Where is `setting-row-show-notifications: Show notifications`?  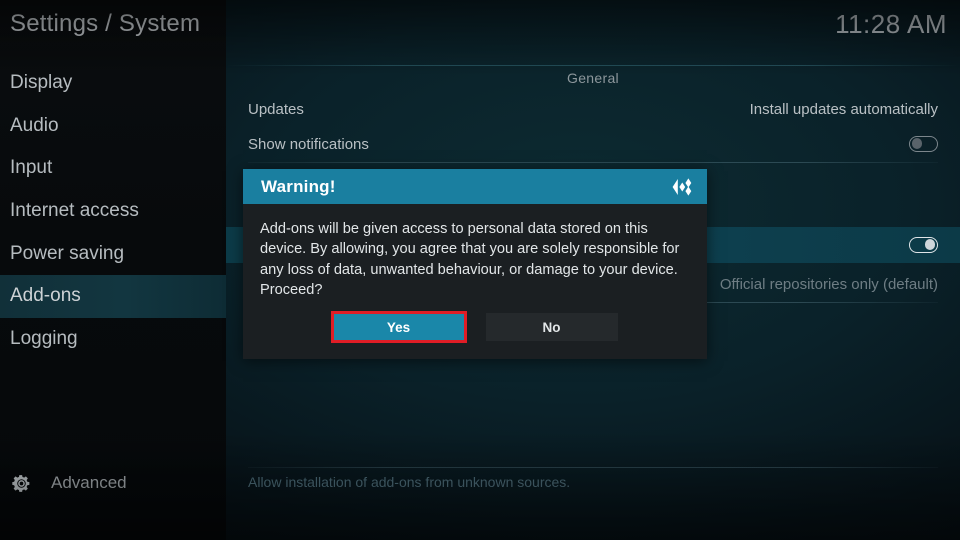
setting-row-show-notifications: Show notifications is located at coordinates (593, 144).